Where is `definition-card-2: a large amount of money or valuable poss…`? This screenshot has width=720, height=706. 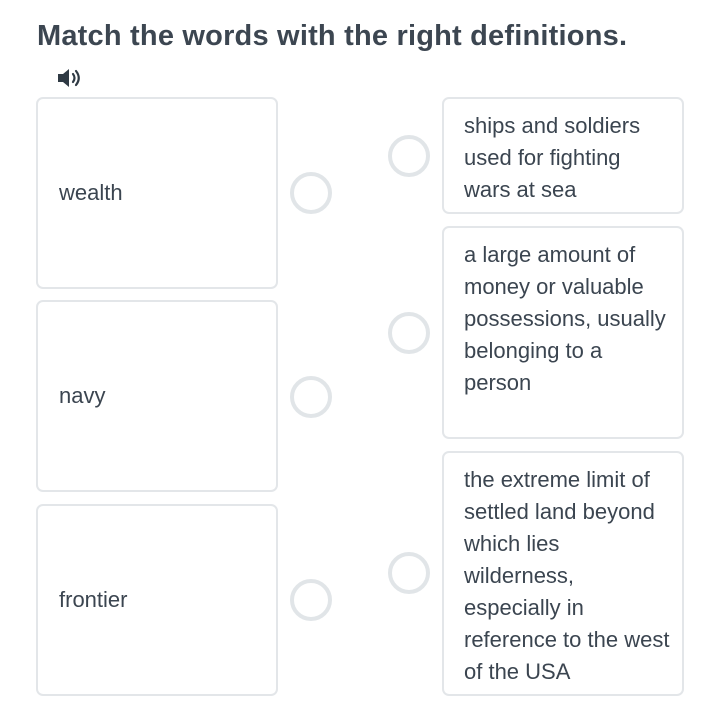 definition-card-2: a large amount of money or valuable poss… is located at coordinates (563, 332).